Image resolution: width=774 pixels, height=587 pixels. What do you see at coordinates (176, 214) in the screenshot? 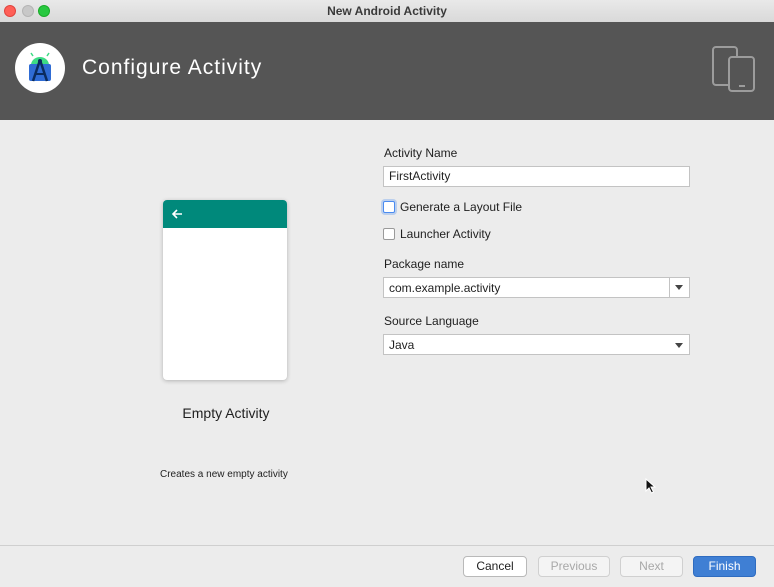
I see `back-arrow-icon` at bounding box center [176, 214].